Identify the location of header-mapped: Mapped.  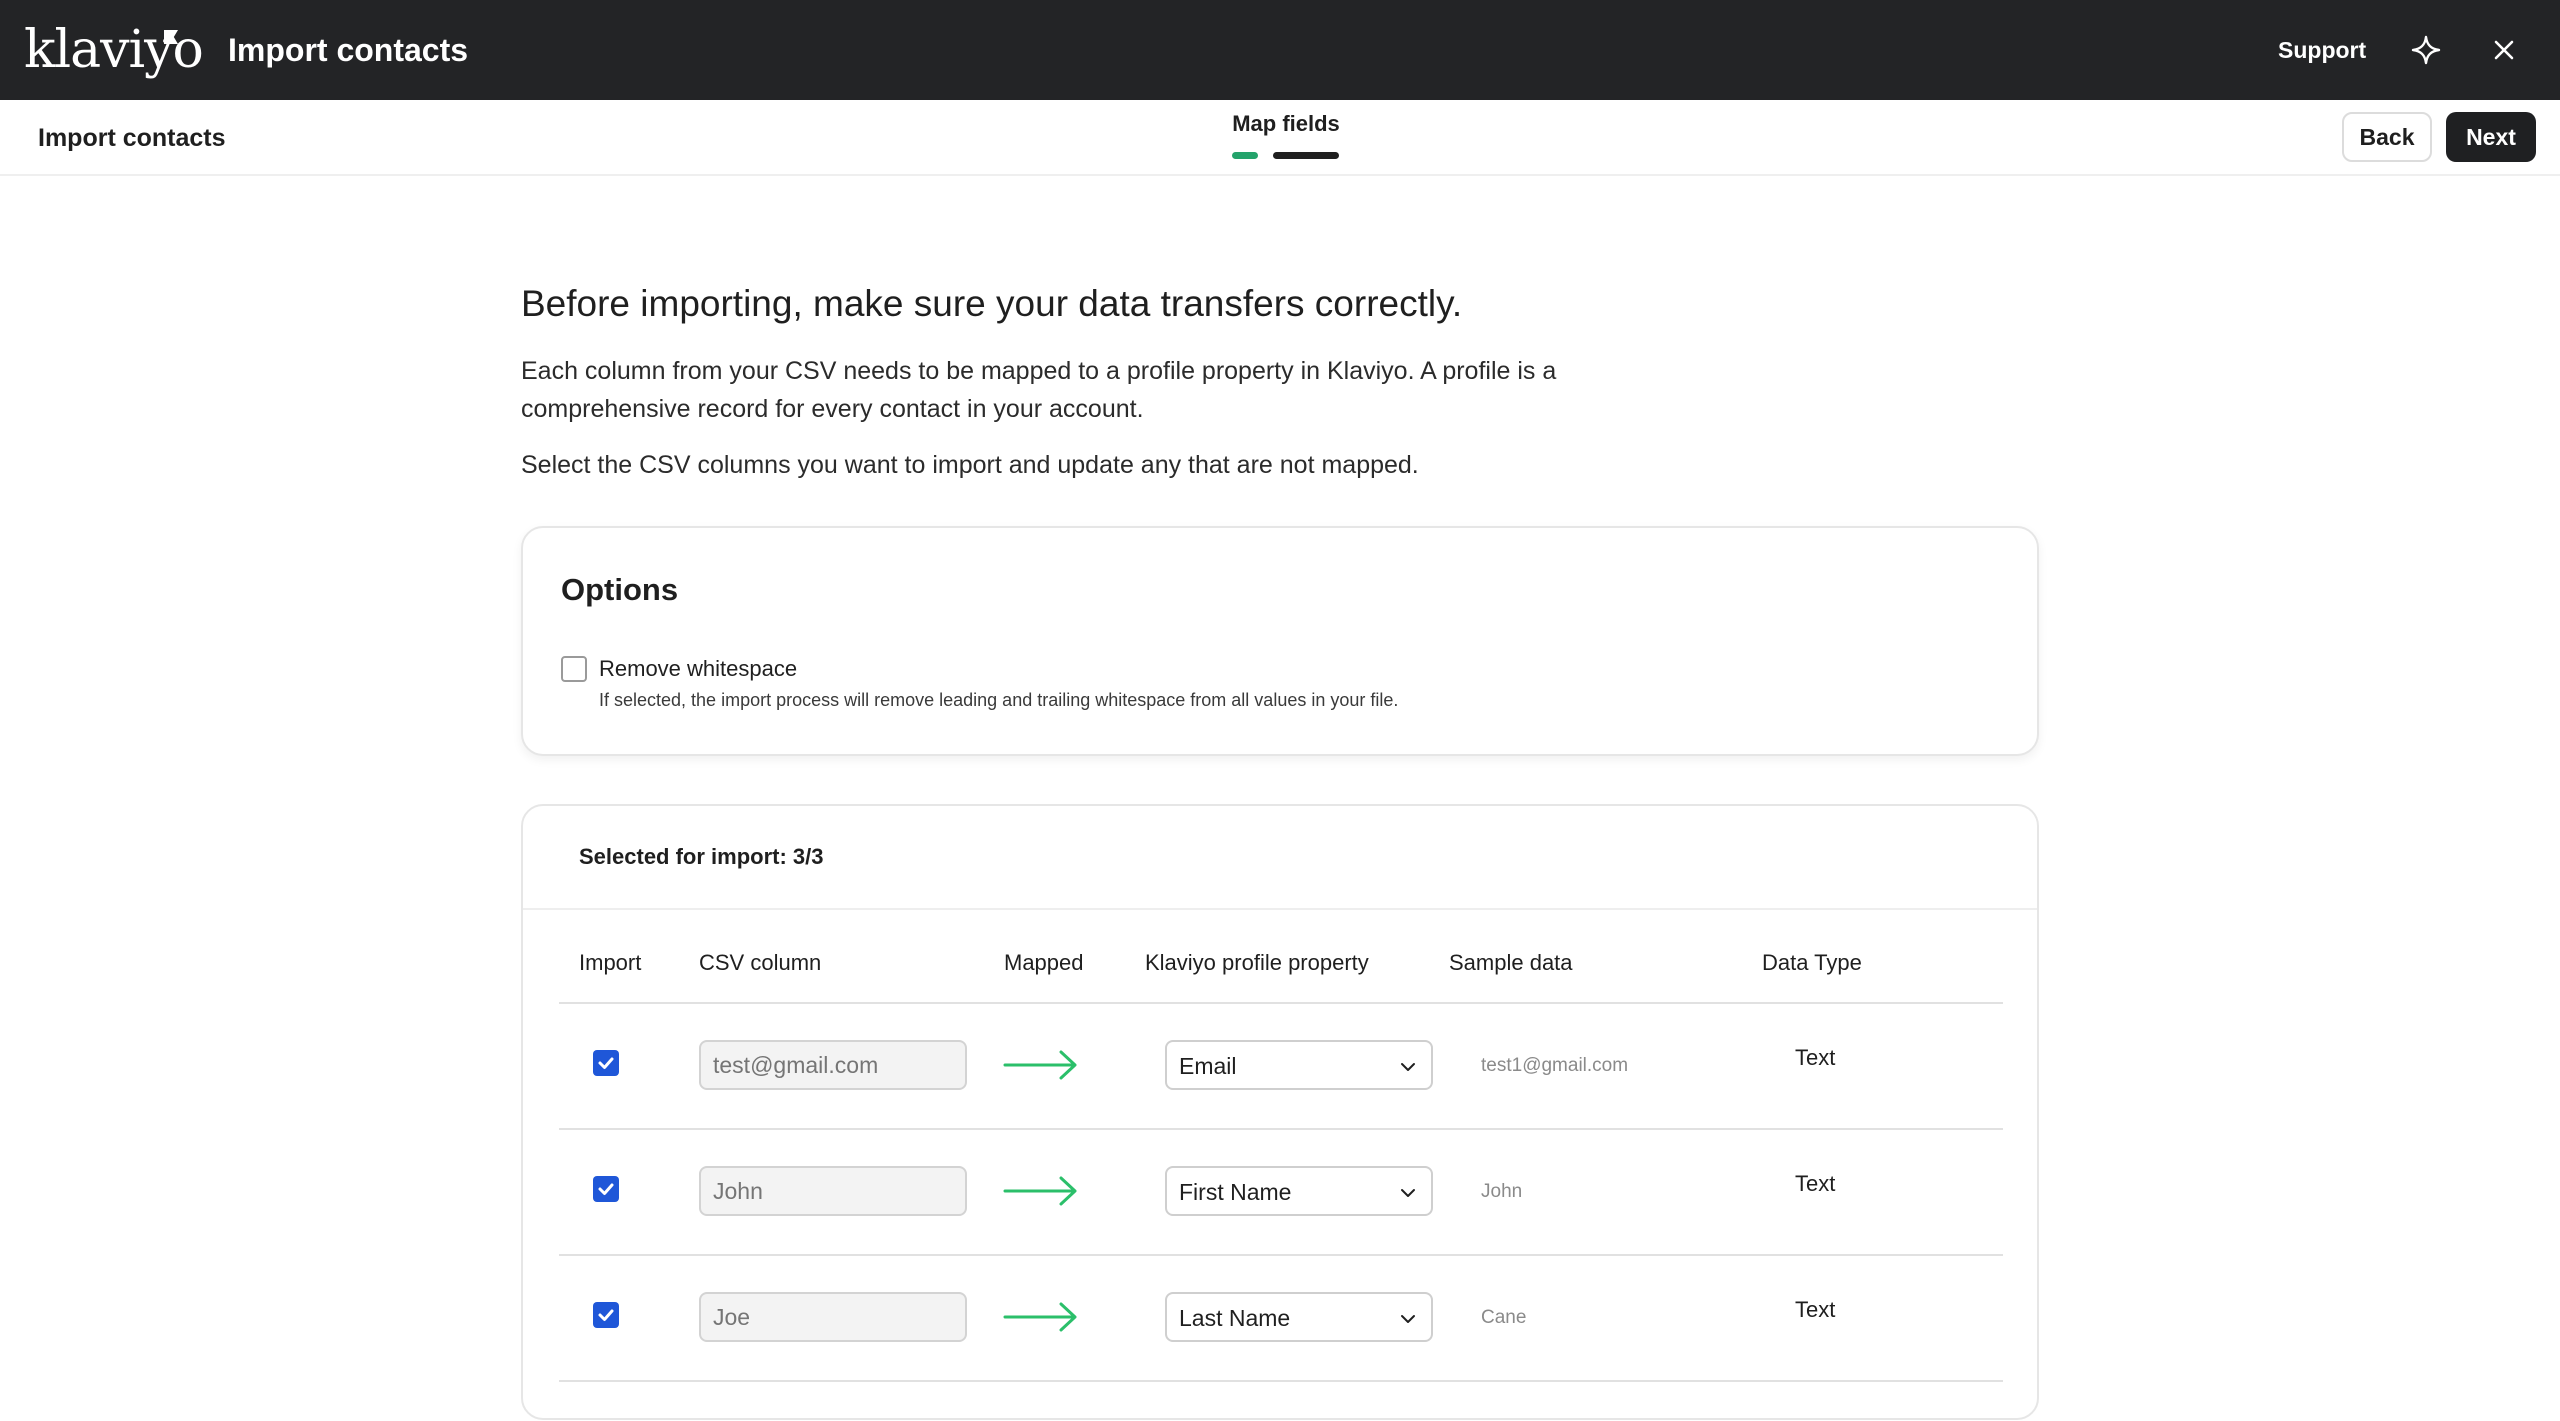
(1044, 962).